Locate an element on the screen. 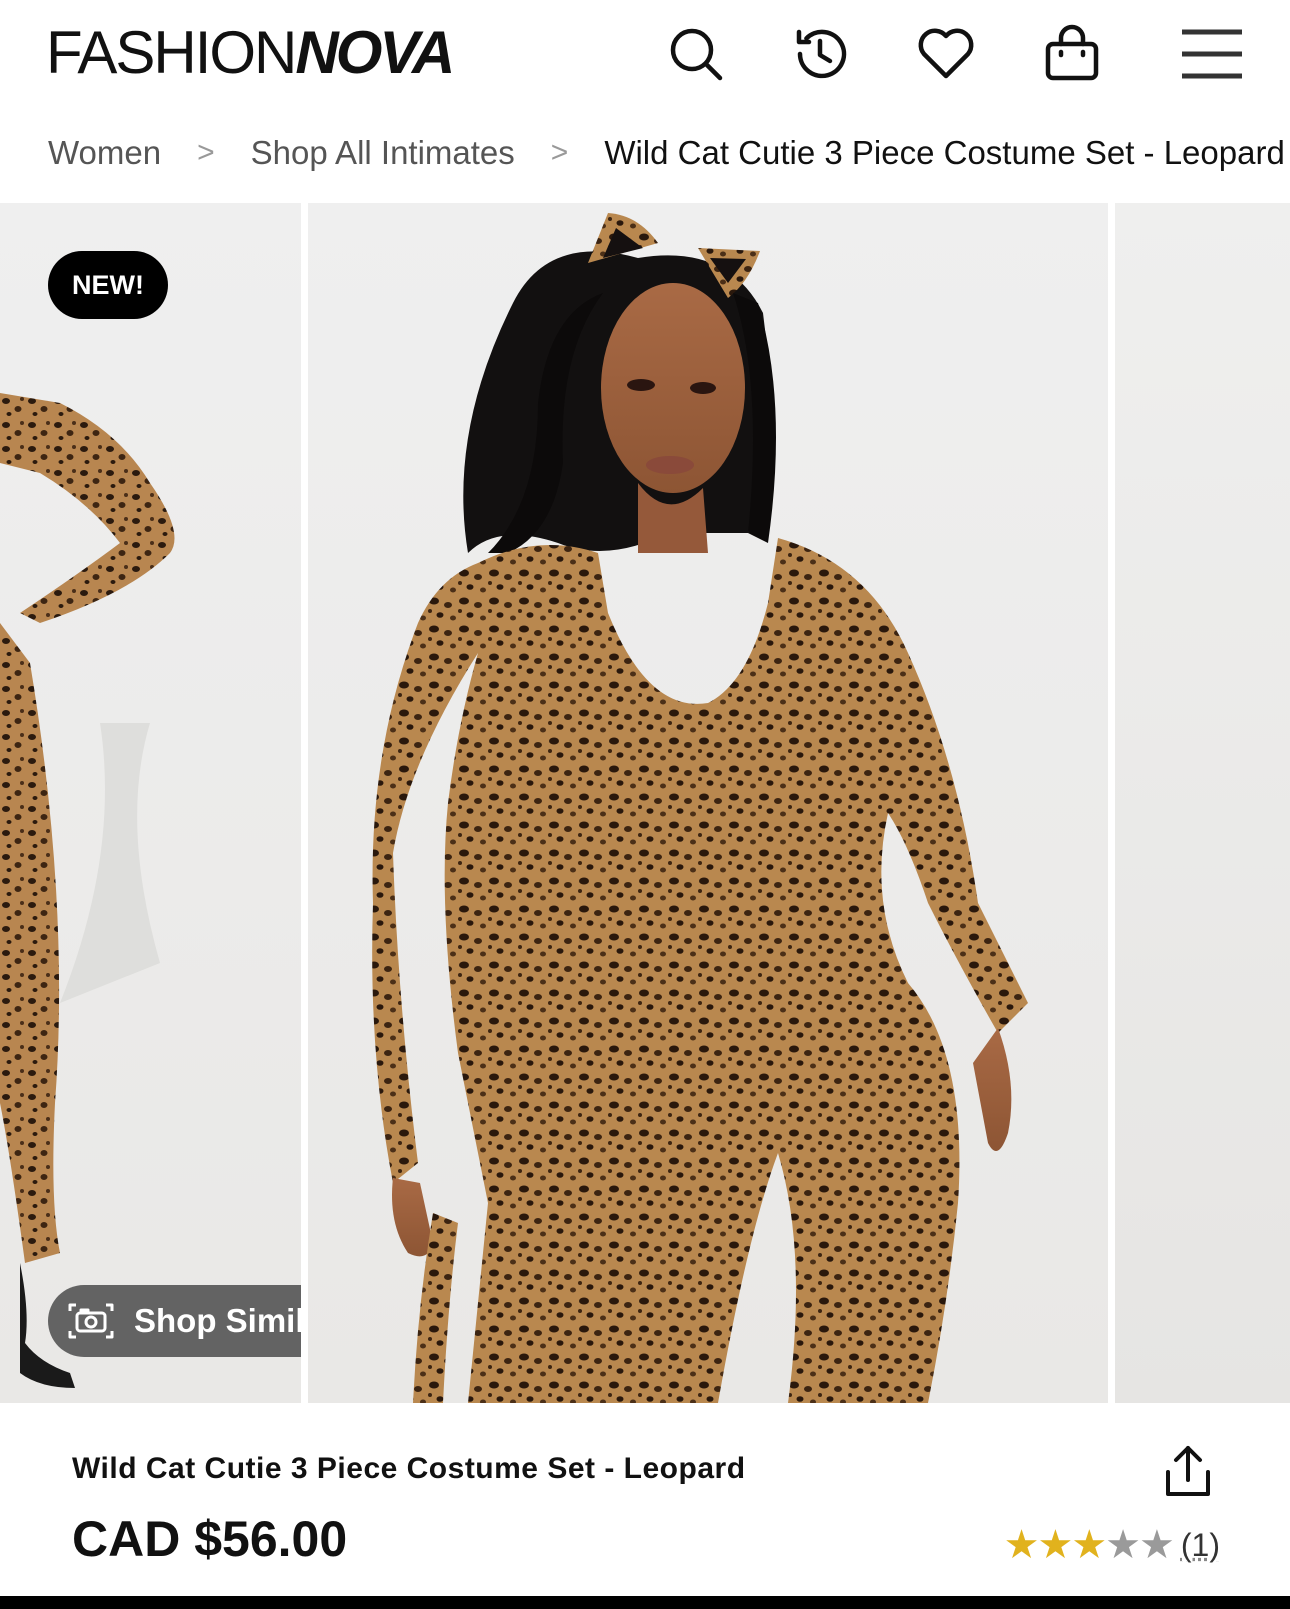  rating-summary: ★★★★★ (1) is located at coordinates (1112, 1545).